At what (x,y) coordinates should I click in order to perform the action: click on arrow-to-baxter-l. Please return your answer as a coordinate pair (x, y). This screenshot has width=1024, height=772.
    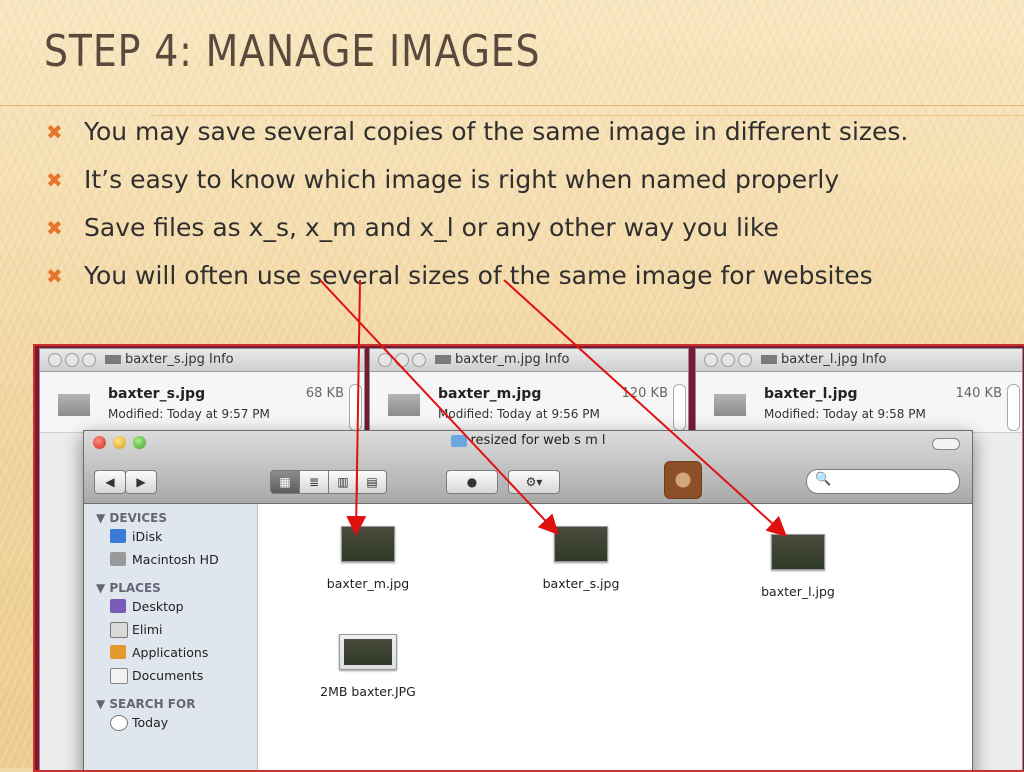
    Looking at the image, I should click on (645, 408).